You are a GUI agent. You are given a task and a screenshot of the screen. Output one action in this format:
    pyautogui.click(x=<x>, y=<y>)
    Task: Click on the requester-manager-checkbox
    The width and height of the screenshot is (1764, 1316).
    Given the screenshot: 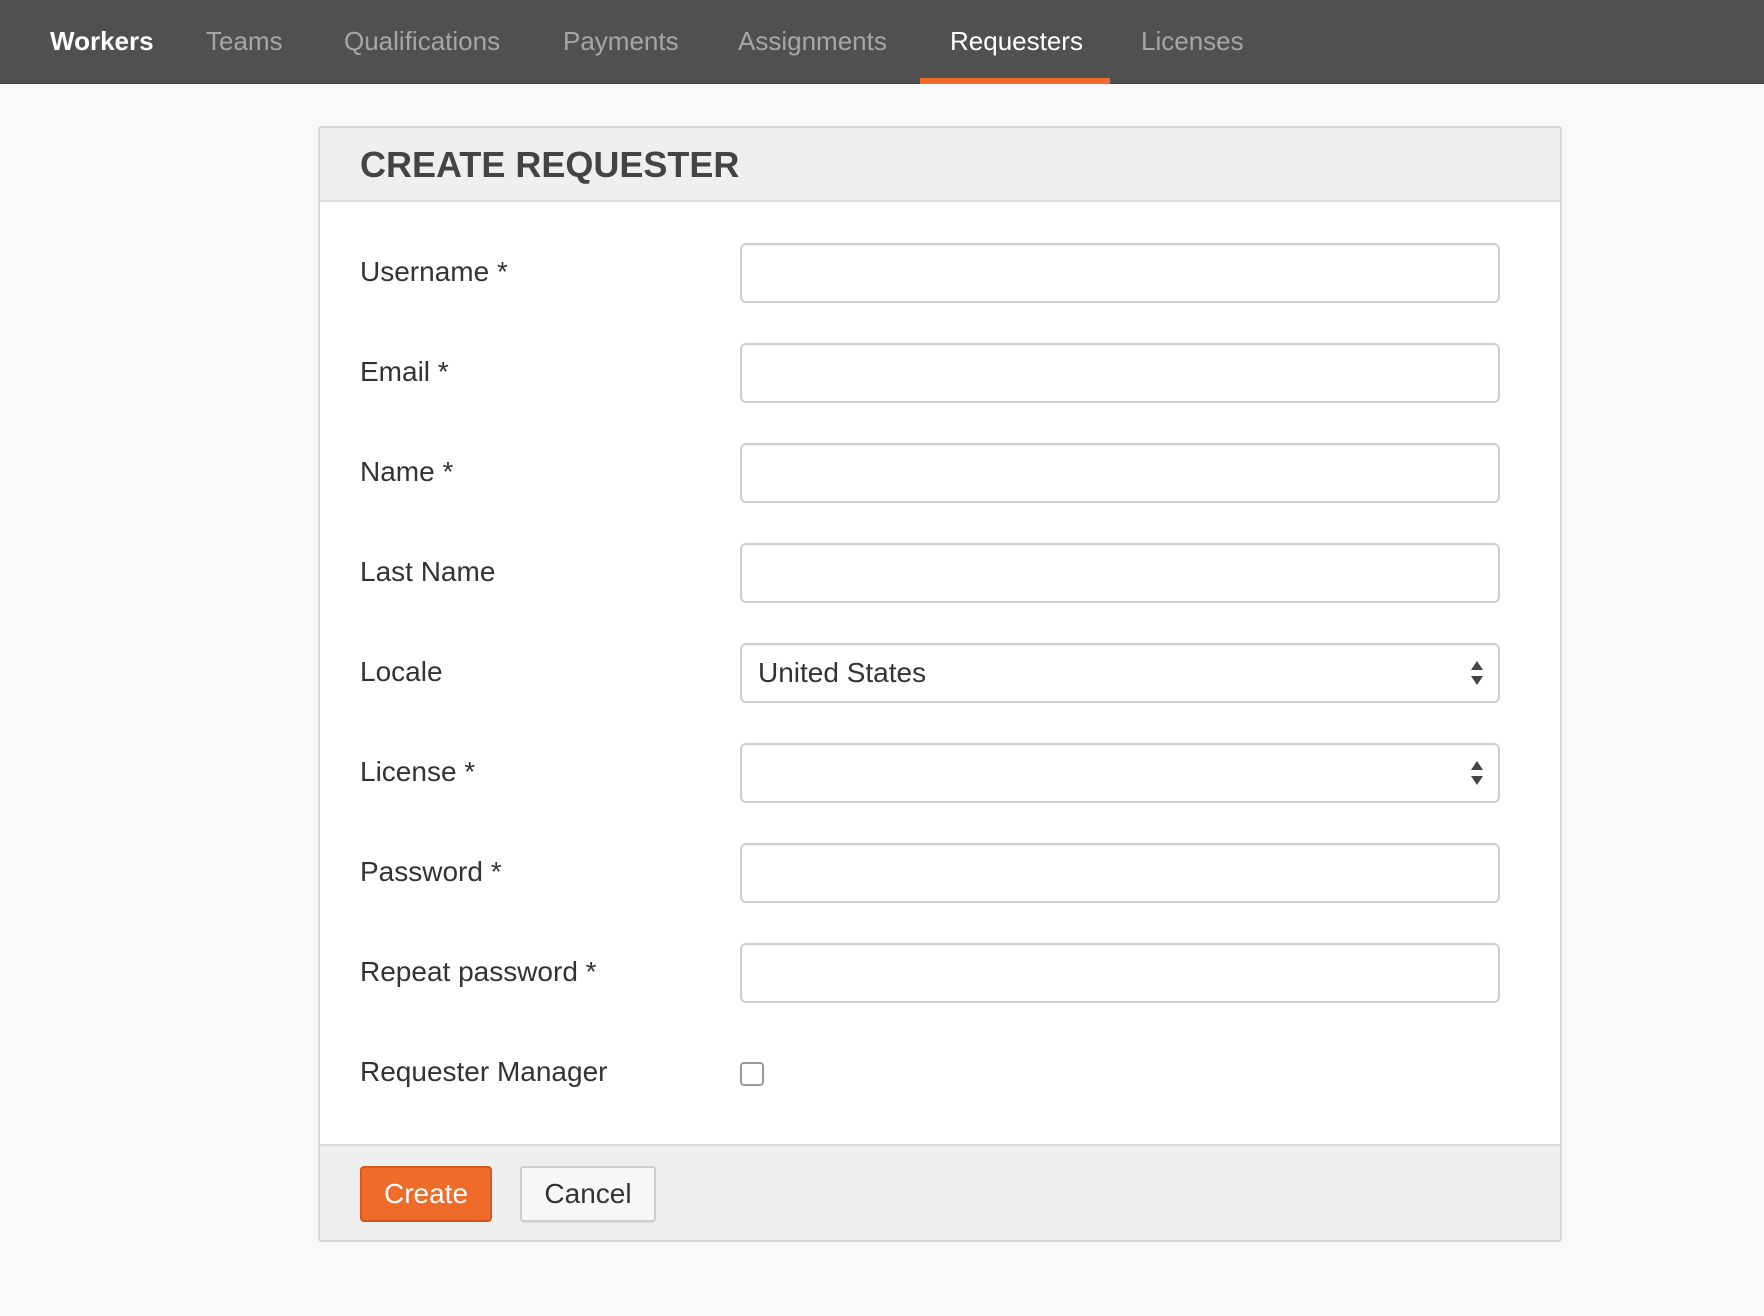 What is the action you would take?
    pyautogui.click(x=752, y=1074)
    